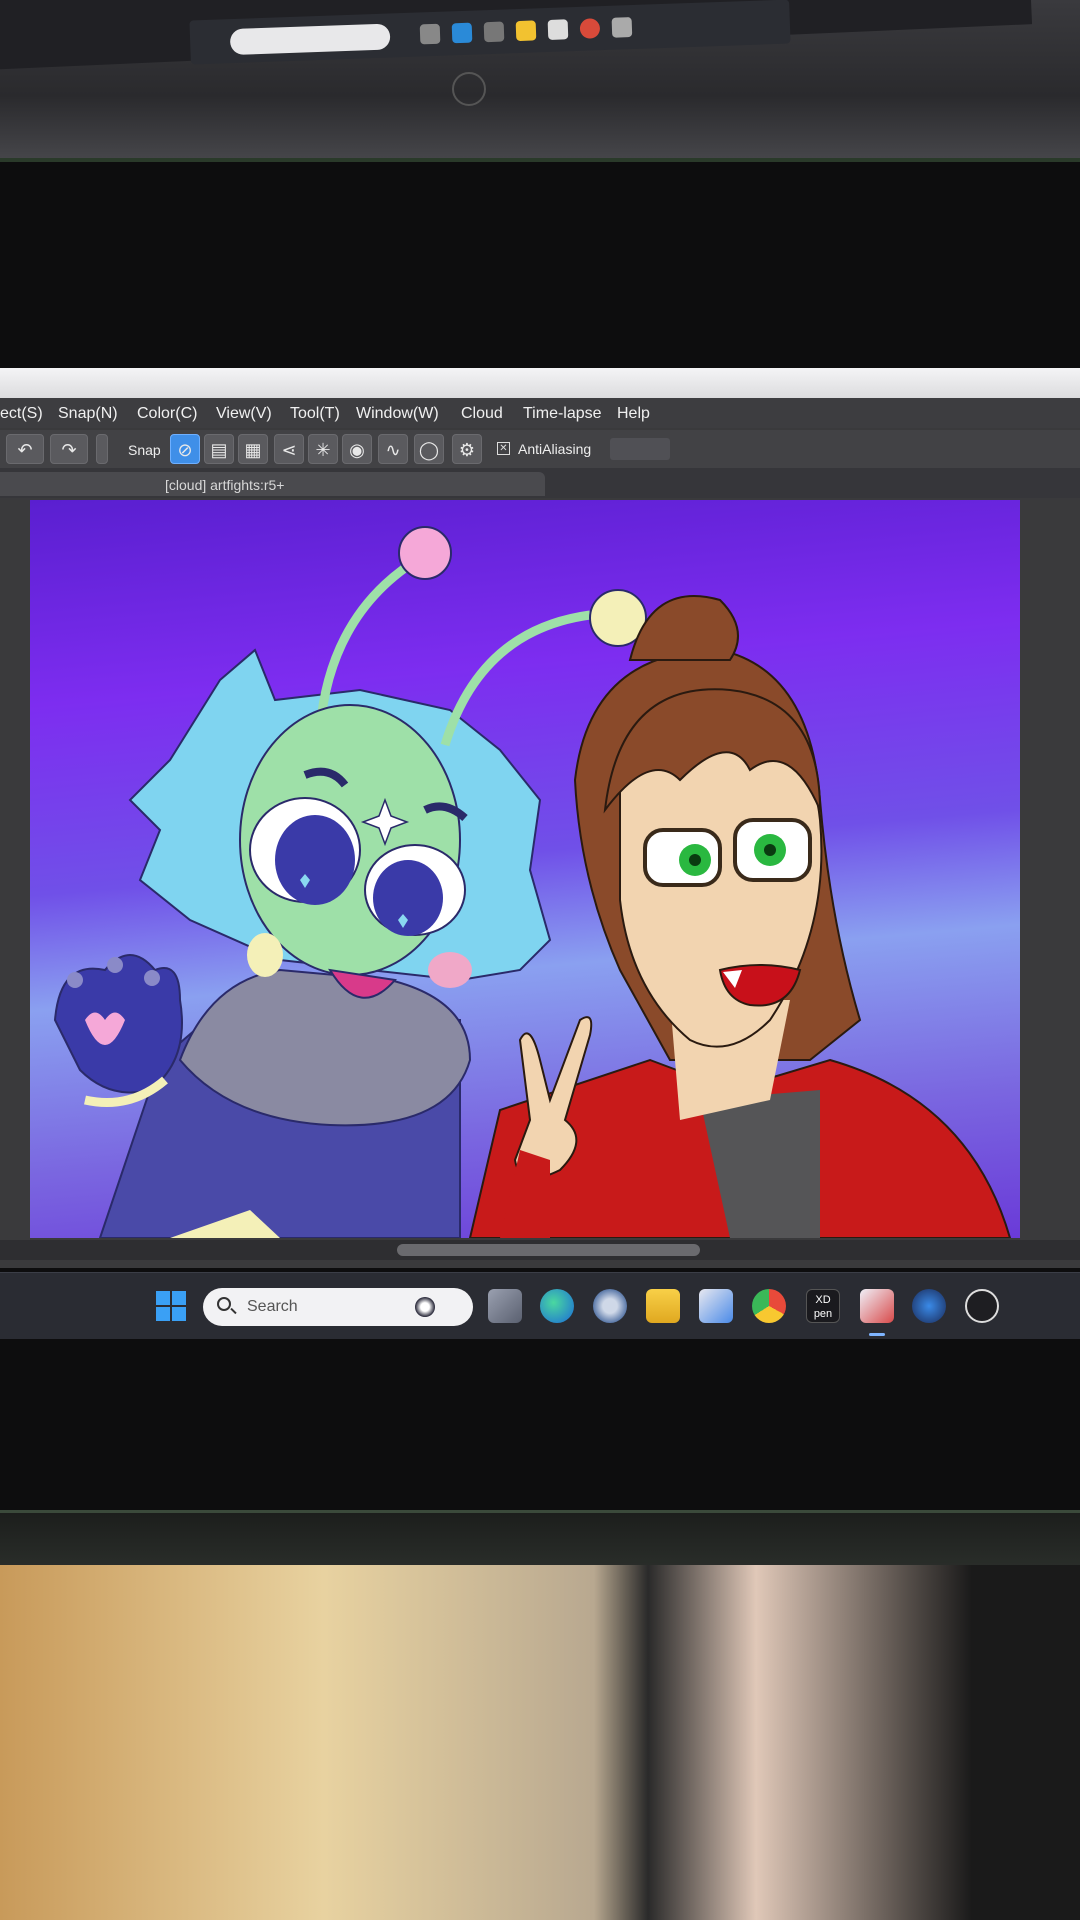  I want to click on settings-gear-icon, so click(610, 1306).